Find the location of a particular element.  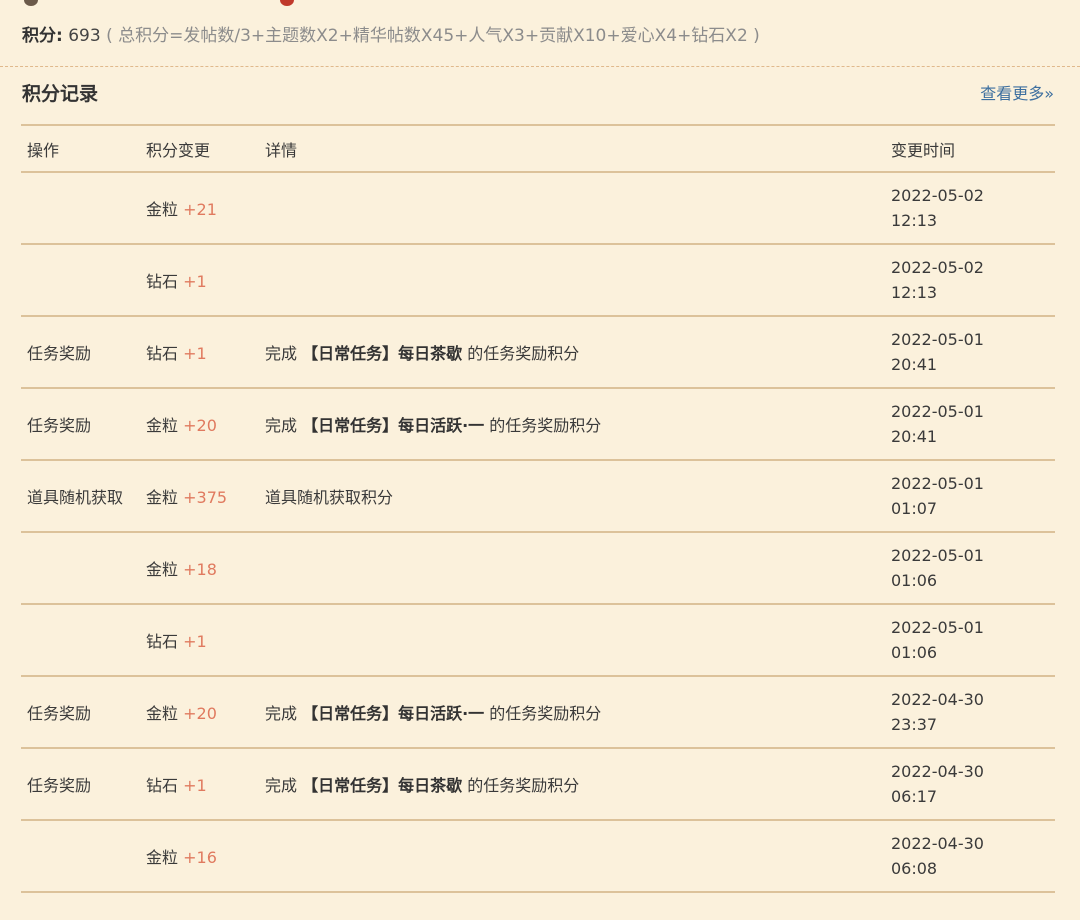

points-amount: +375 is located at coordinates (205, 497).